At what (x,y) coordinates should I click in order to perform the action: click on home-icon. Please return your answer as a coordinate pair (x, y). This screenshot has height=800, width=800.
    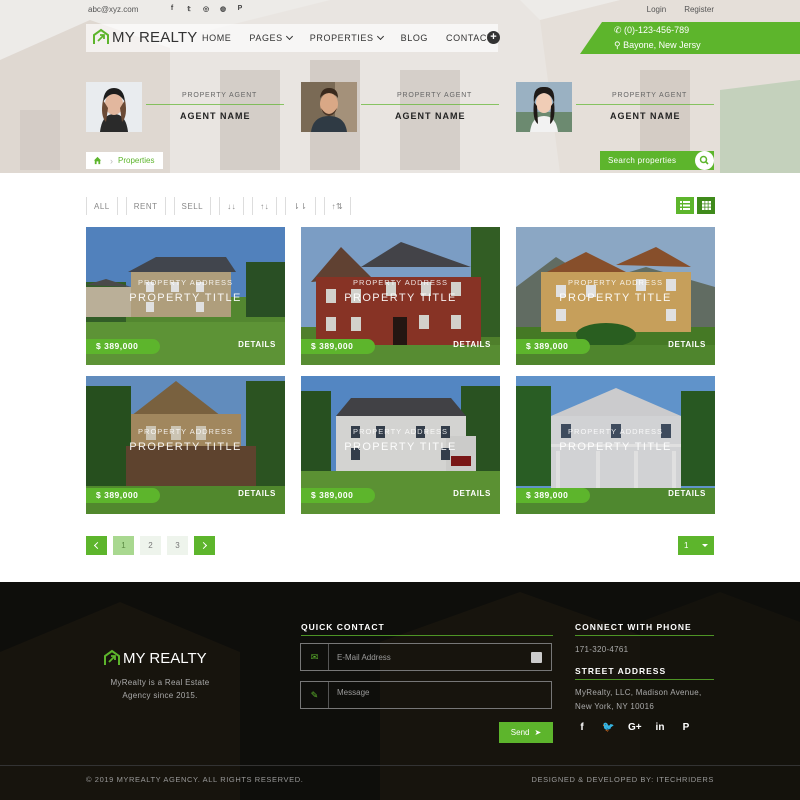
    Looking at the image, I should click on (97, 160).